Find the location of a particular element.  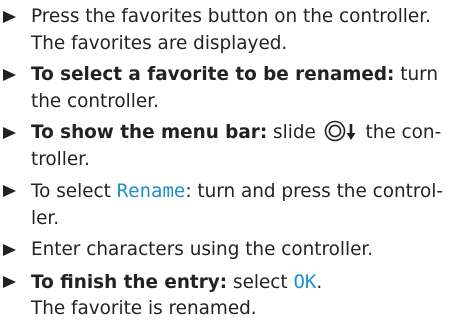

step-text: Enter characters using the controller. is located at coordinates (202, 249).